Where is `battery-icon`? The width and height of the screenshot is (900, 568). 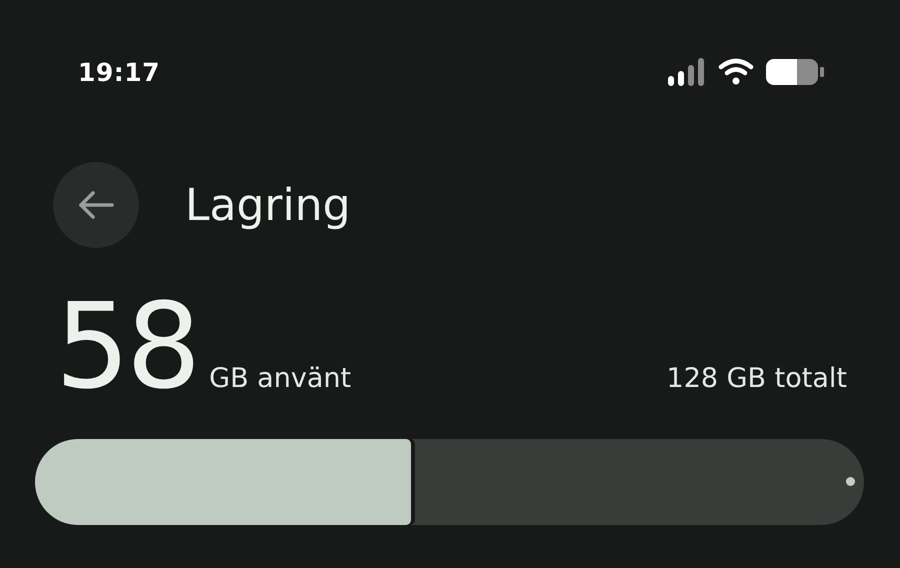 battery-icon is located at coordinates (795, 72).